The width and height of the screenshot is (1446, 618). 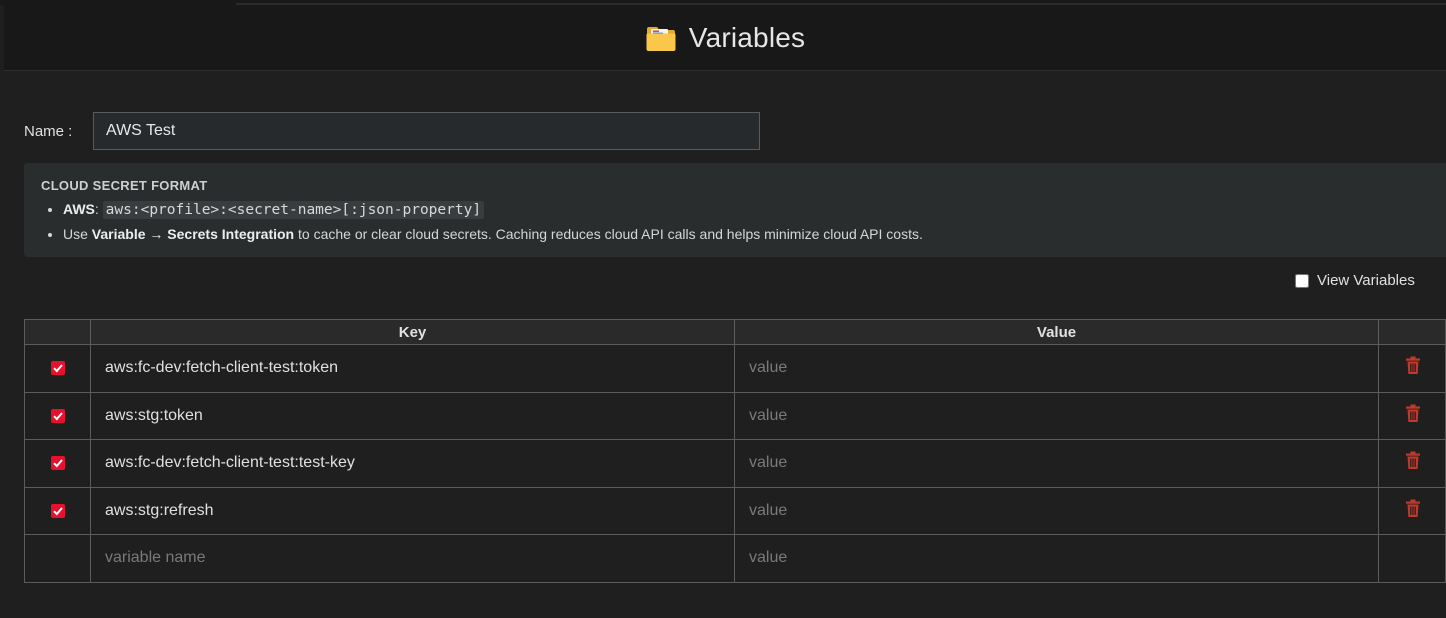 What do you see at coordinates (124, 185) in the screenshot?
I see `info-heading: CLOUD SECRET FORMAT` at bounding box center [124, 185].